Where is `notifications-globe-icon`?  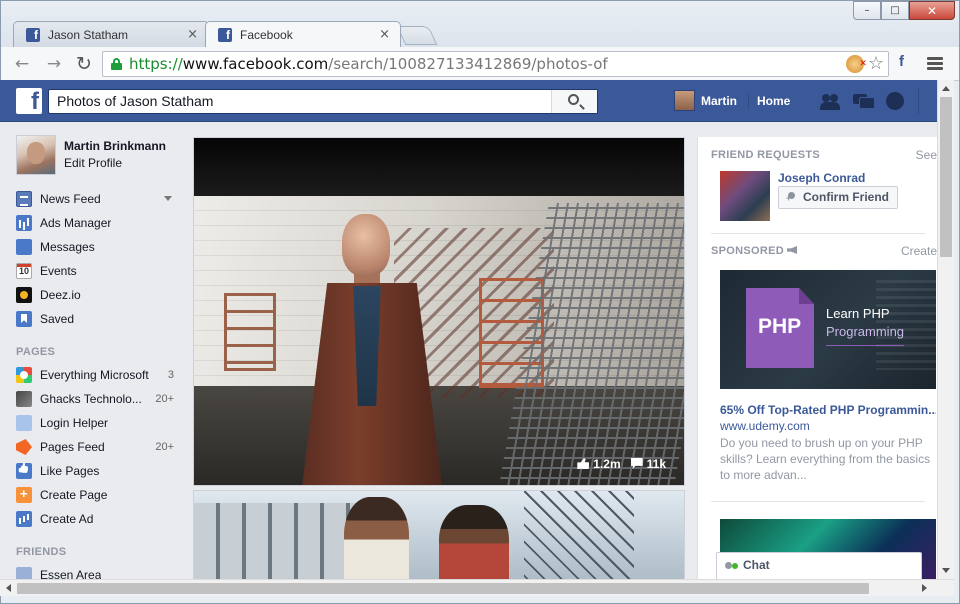
notifications-globe-icon is located at coordinates (895, 101).